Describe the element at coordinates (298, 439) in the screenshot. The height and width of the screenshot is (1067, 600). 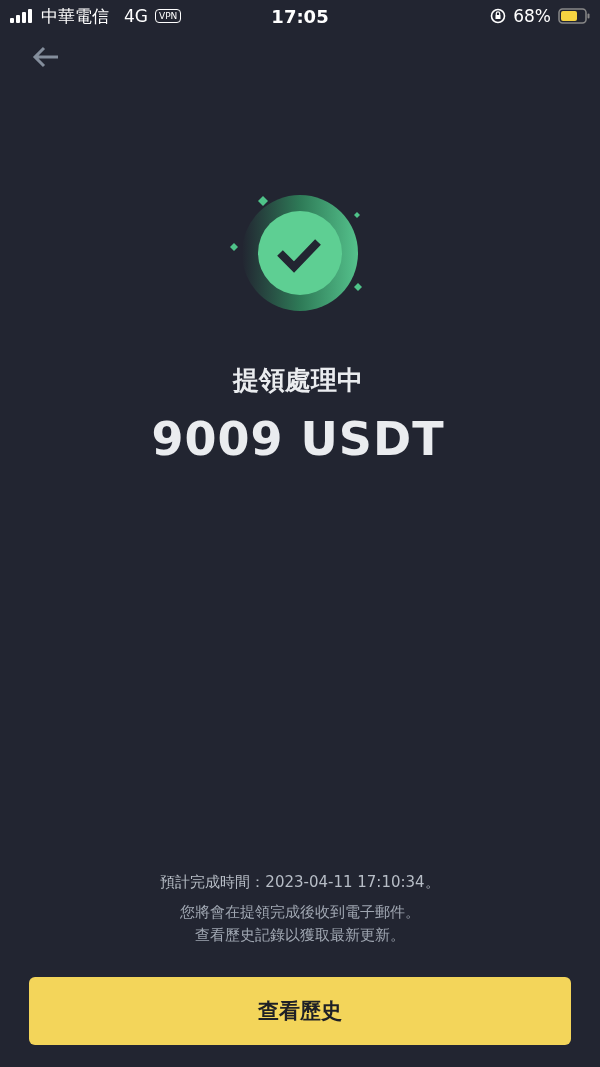
I see `amount-text: 9009 USDT` at that location.